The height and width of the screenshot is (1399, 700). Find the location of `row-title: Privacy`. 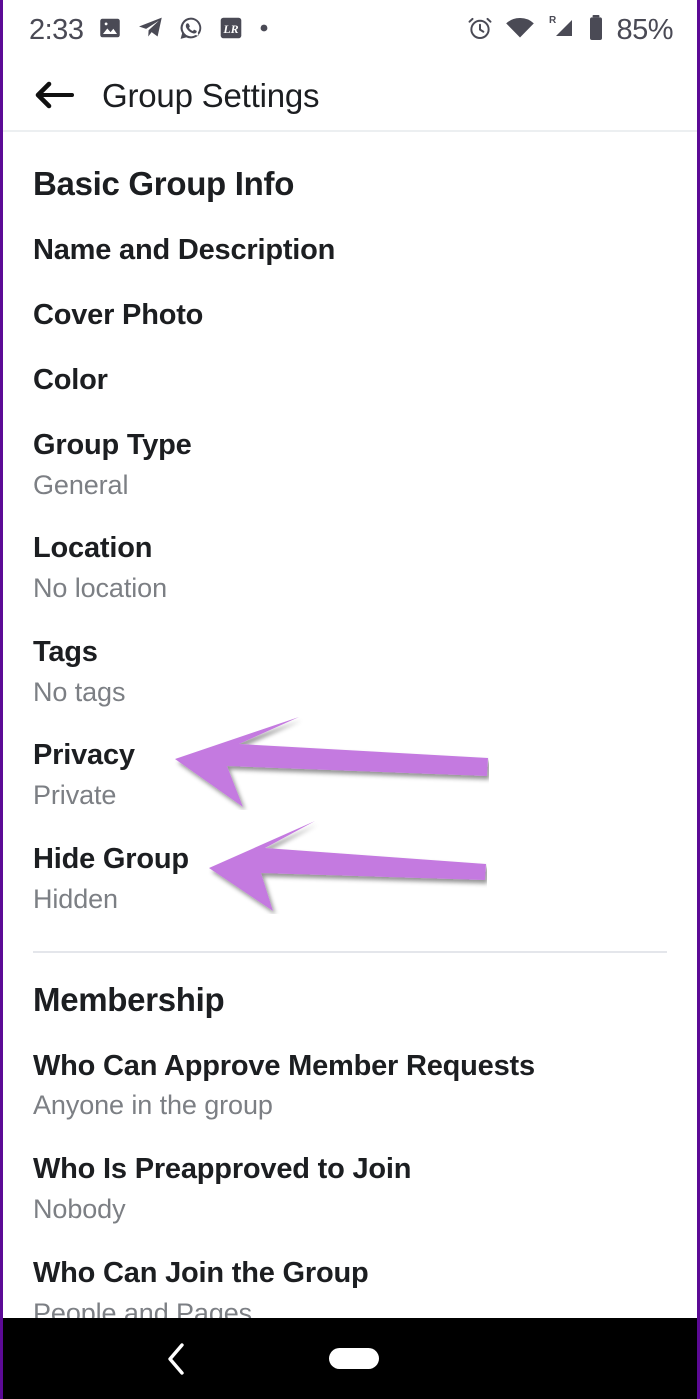

row-title: Privacy is located at coordinates (84, 755).